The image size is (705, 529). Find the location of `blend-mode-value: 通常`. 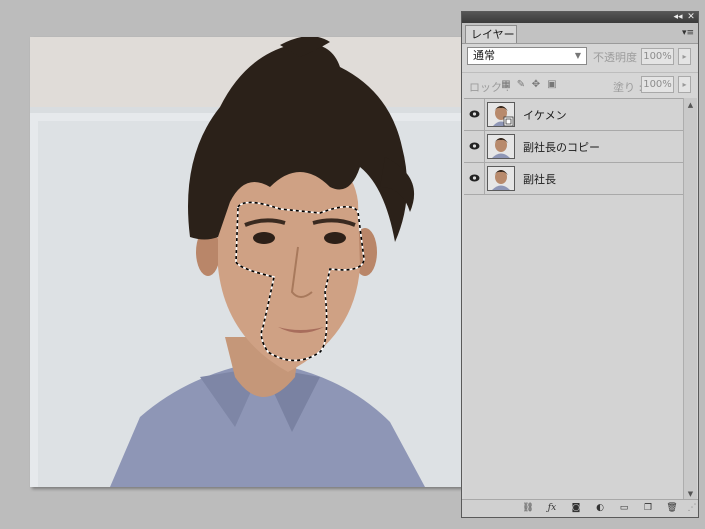

blend-mode-value: 通常 is located at coordinates (484, 55).